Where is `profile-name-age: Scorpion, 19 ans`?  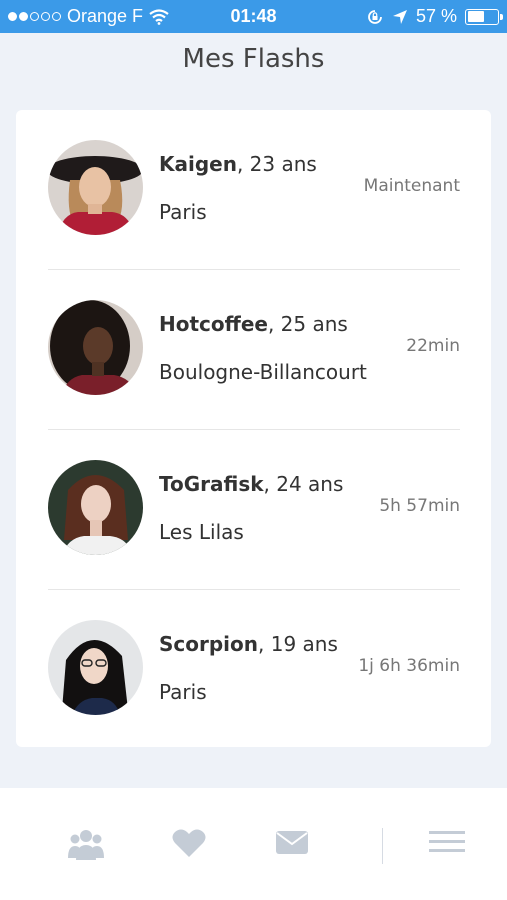 profile-name-age: Scorpion, 19 ans is located at coordinates (248, 644).